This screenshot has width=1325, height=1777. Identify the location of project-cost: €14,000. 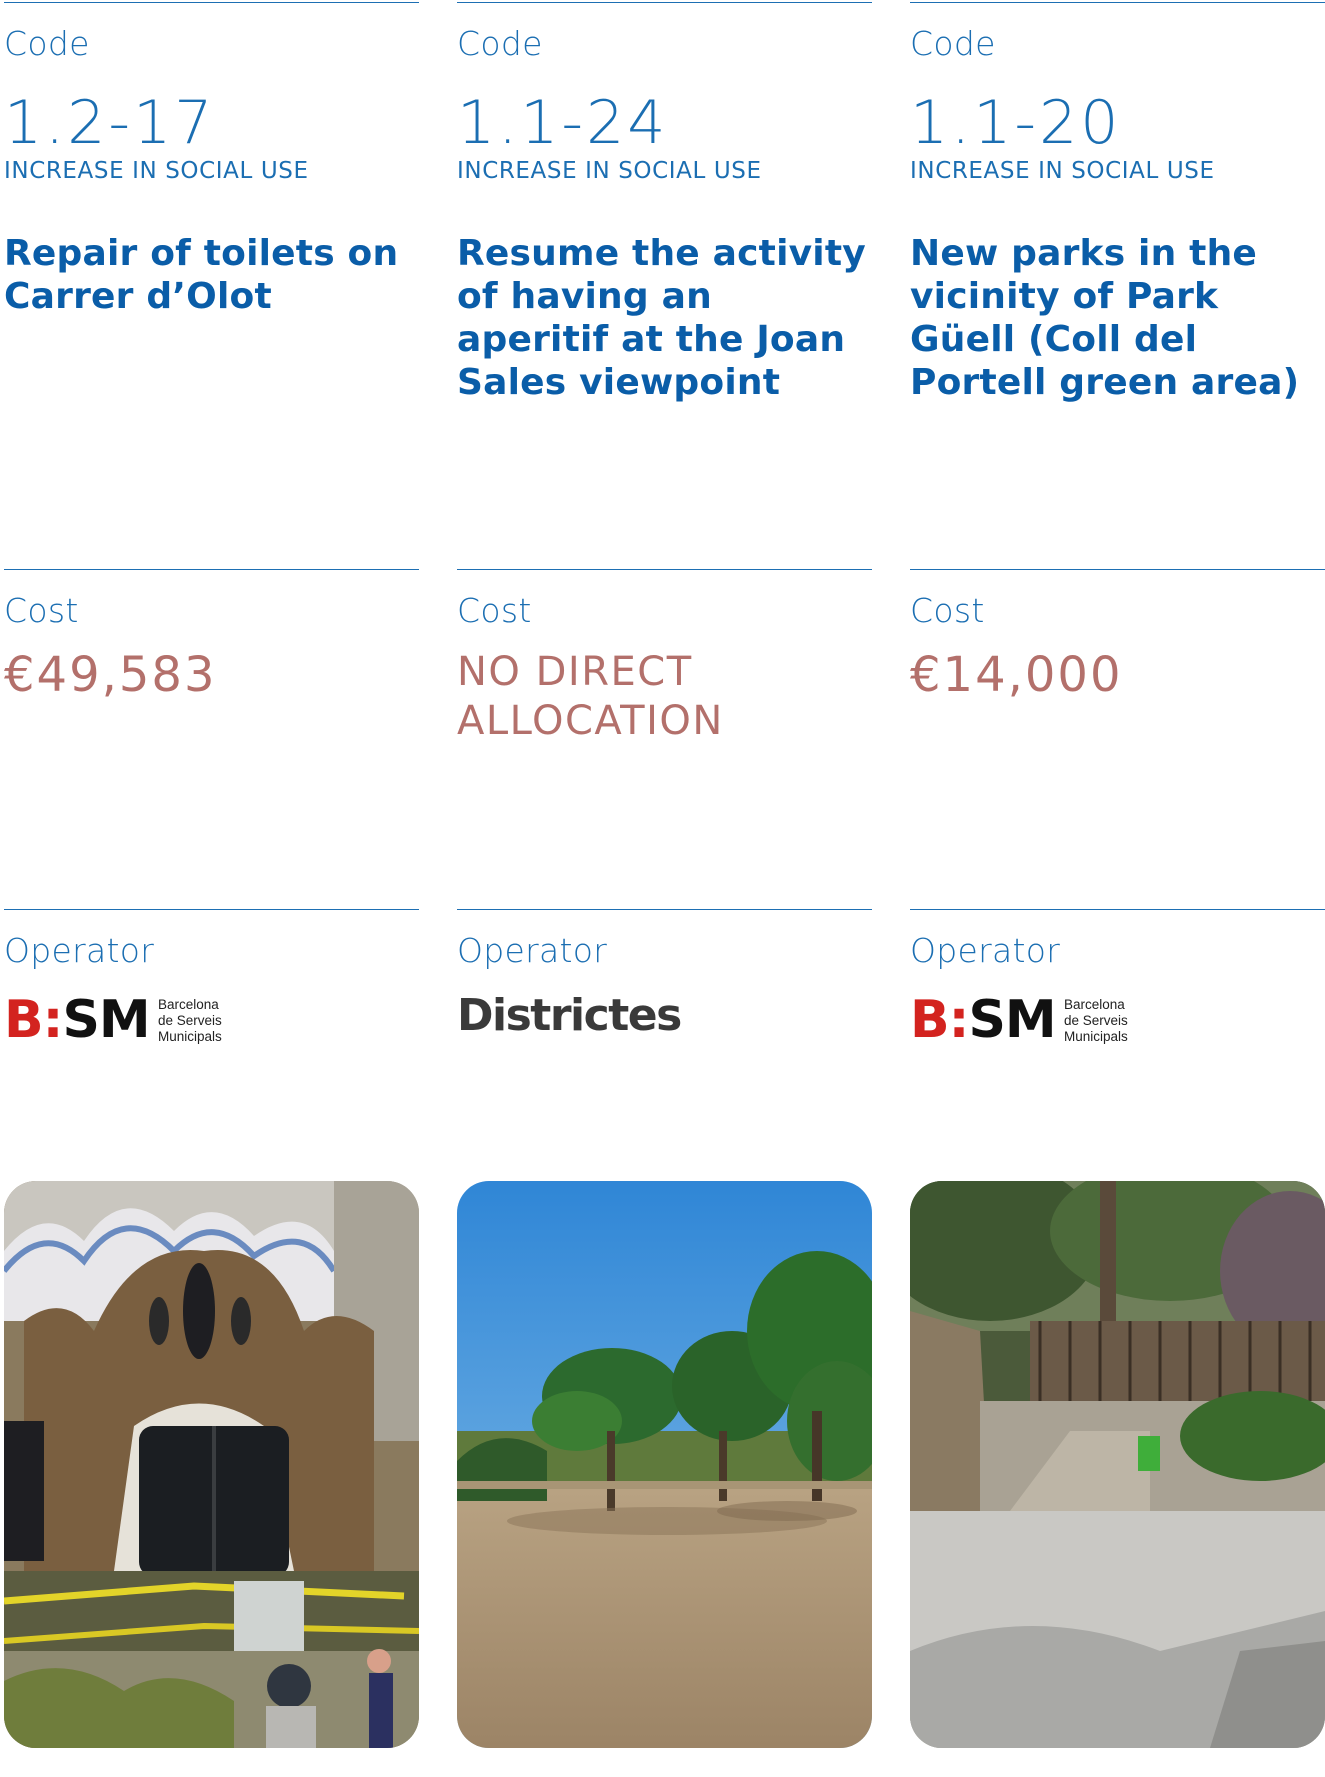
(1016, 675).